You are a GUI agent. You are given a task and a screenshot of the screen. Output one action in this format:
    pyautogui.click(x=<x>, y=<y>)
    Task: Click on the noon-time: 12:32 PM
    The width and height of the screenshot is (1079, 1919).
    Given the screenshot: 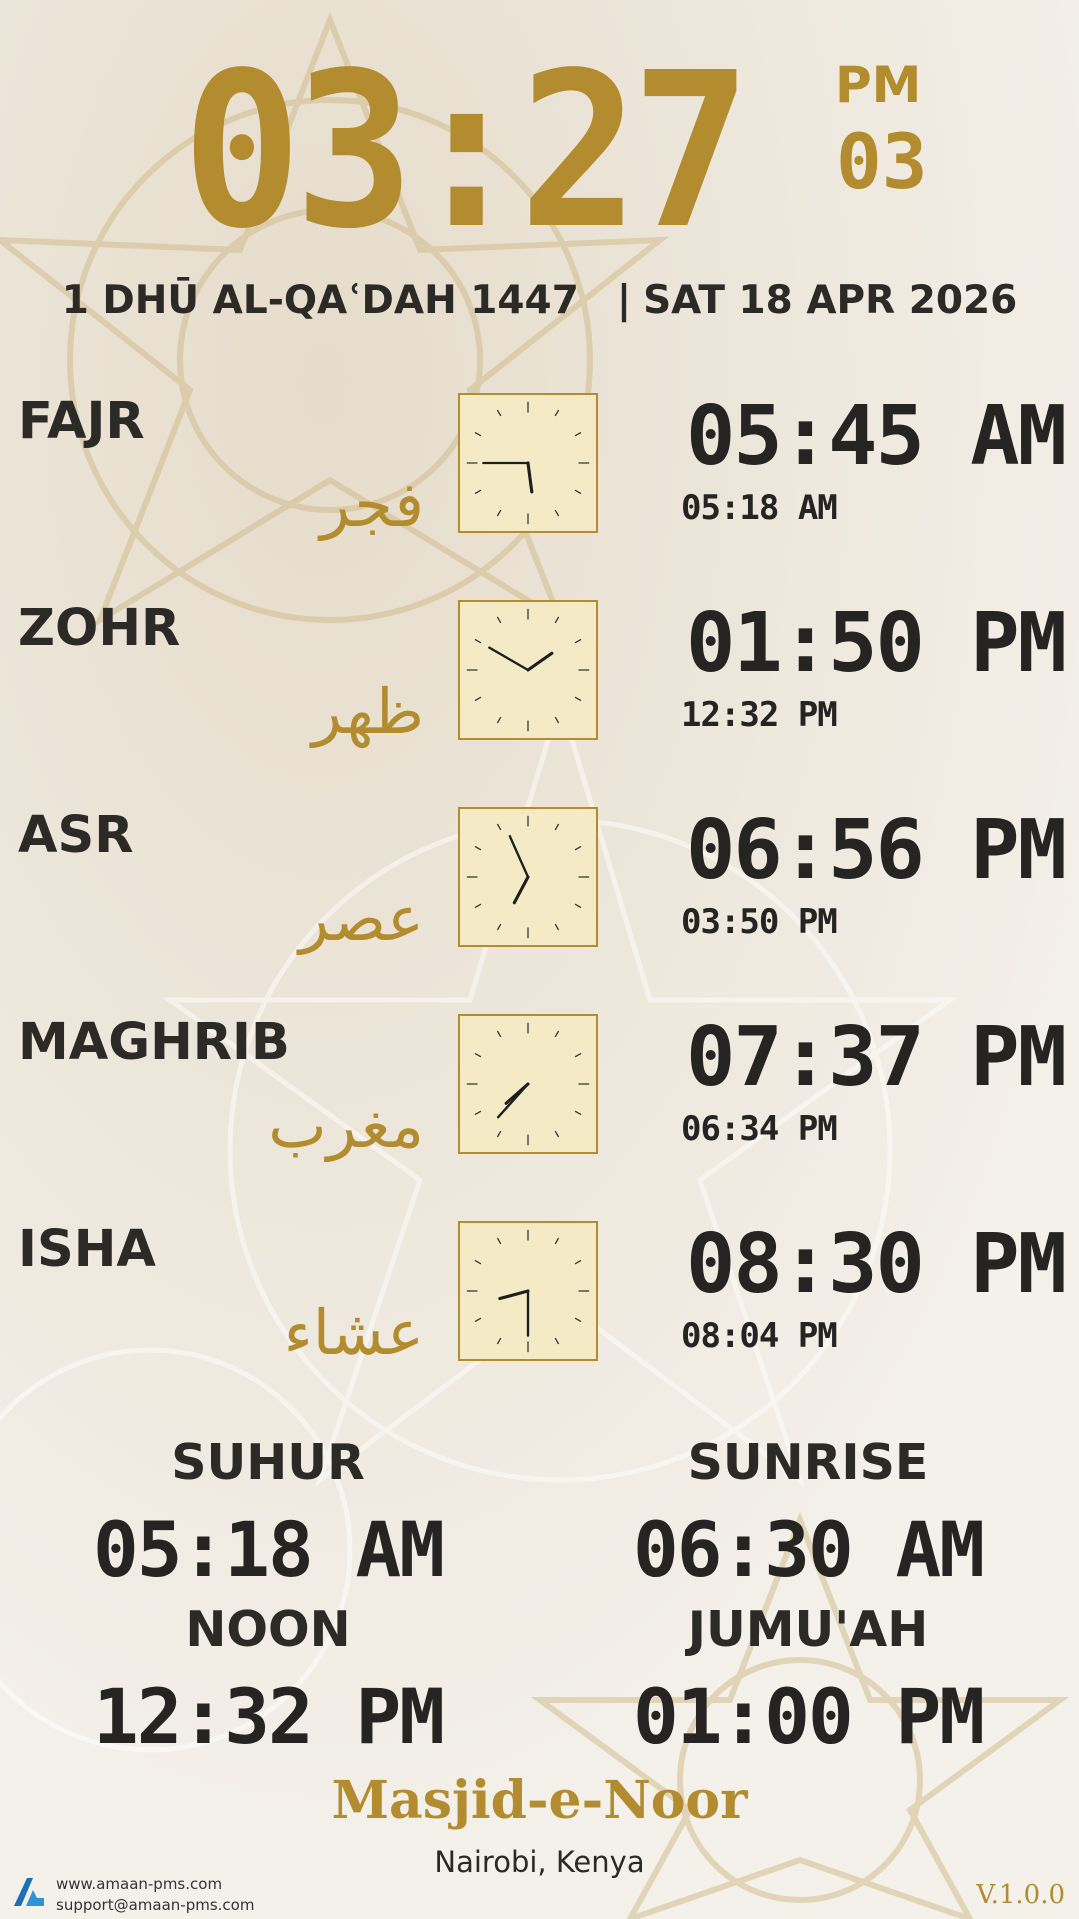 What is the action you would take?
    pyautogui.click(x=268, y=1716)
    